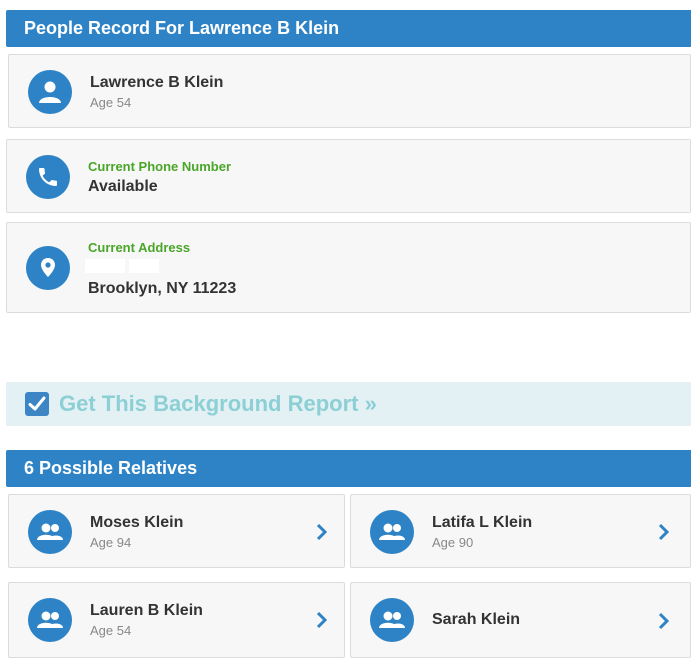 This screenshot has width=691, height=671. Describe the element at coordinates (48, 268) in the screenshot. I see `location-pin-icon` at that location.